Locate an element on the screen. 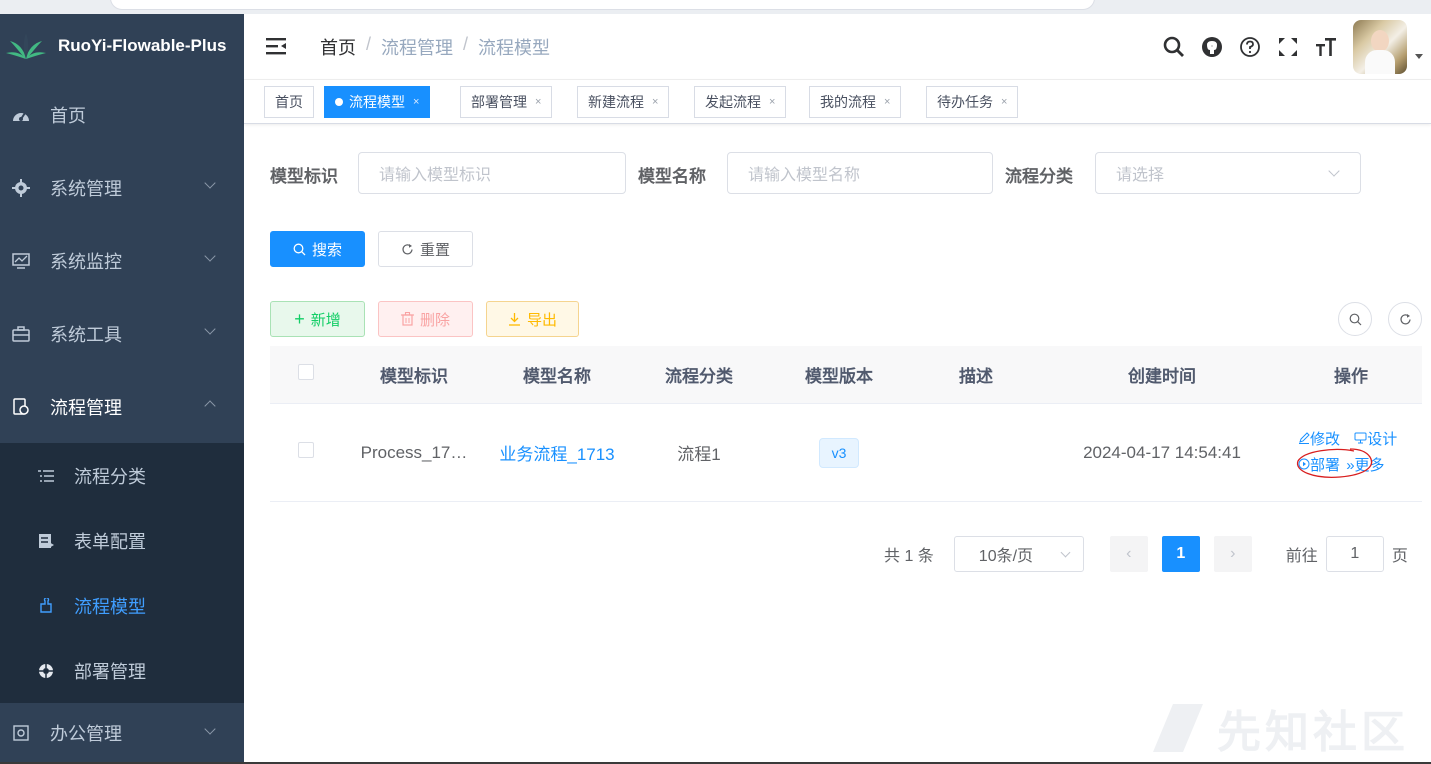 Image resolution: width=1431 pixels, height=764 pixels. browser-top-strip is located at coordinates (715, 7).